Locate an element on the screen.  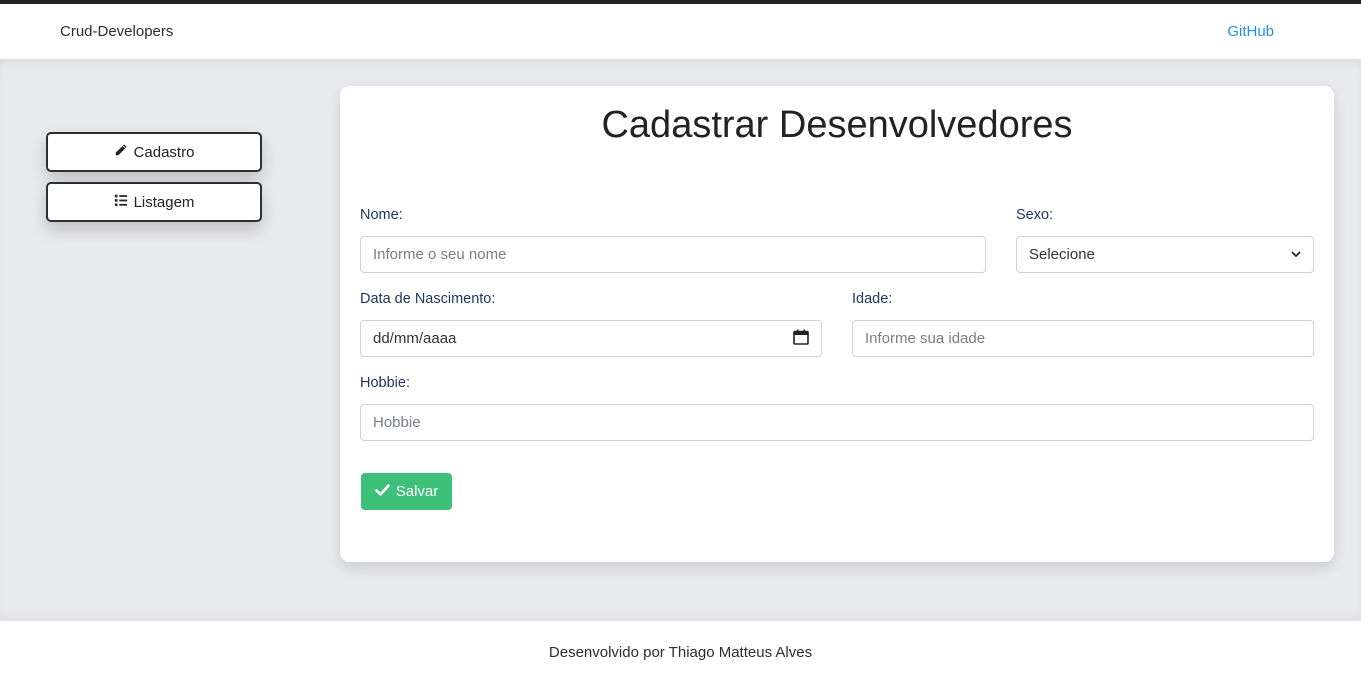
sidebar-item-cadastro: Cadastro is located at coordinates (154, 152).